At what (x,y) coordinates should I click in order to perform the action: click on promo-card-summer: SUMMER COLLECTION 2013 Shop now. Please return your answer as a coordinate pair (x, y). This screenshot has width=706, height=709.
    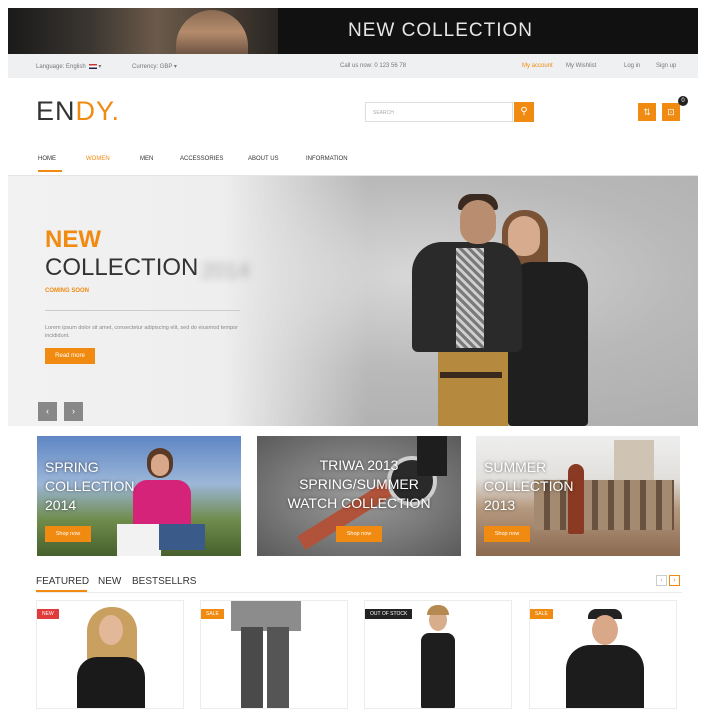
    Looking at the image, I should click on (578, 496).